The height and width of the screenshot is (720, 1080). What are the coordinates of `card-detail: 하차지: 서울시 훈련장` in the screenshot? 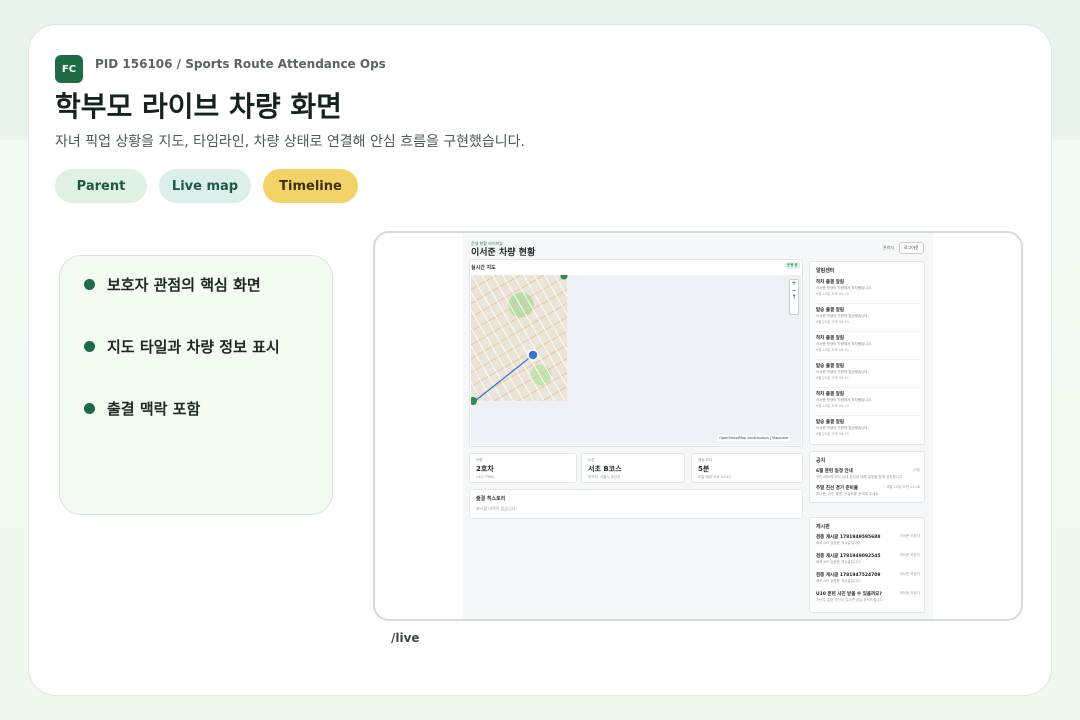 It's located at (604, 477).